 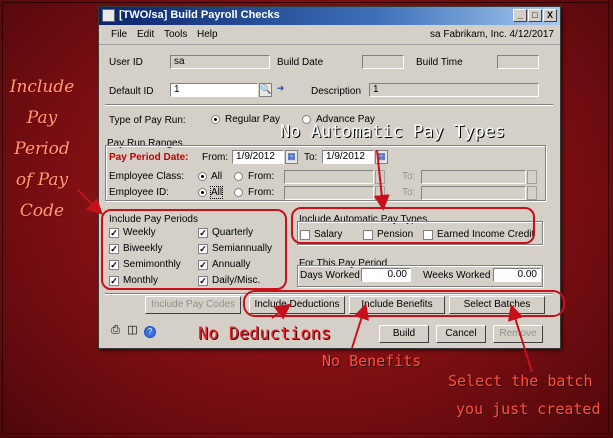 I want to click on build-date-field, so click(x=383, y=62).